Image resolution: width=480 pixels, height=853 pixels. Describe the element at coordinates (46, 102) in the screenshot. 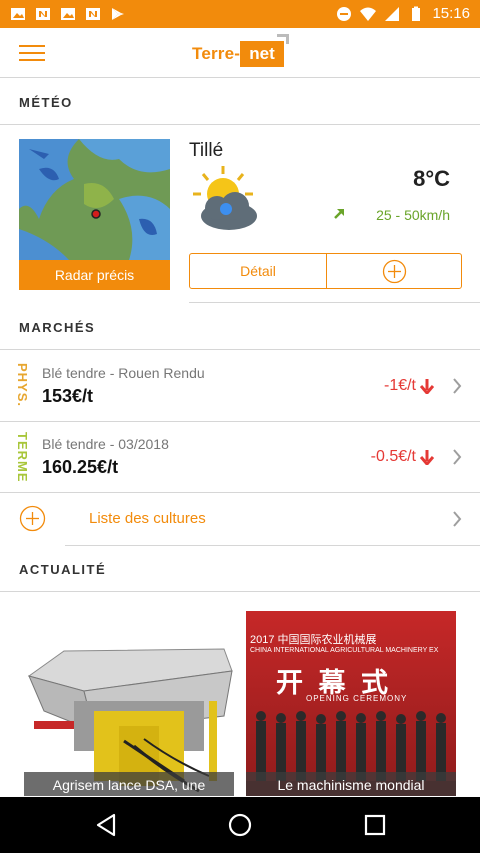

I see `meteo-section-title: MÉTÉO` at that location.